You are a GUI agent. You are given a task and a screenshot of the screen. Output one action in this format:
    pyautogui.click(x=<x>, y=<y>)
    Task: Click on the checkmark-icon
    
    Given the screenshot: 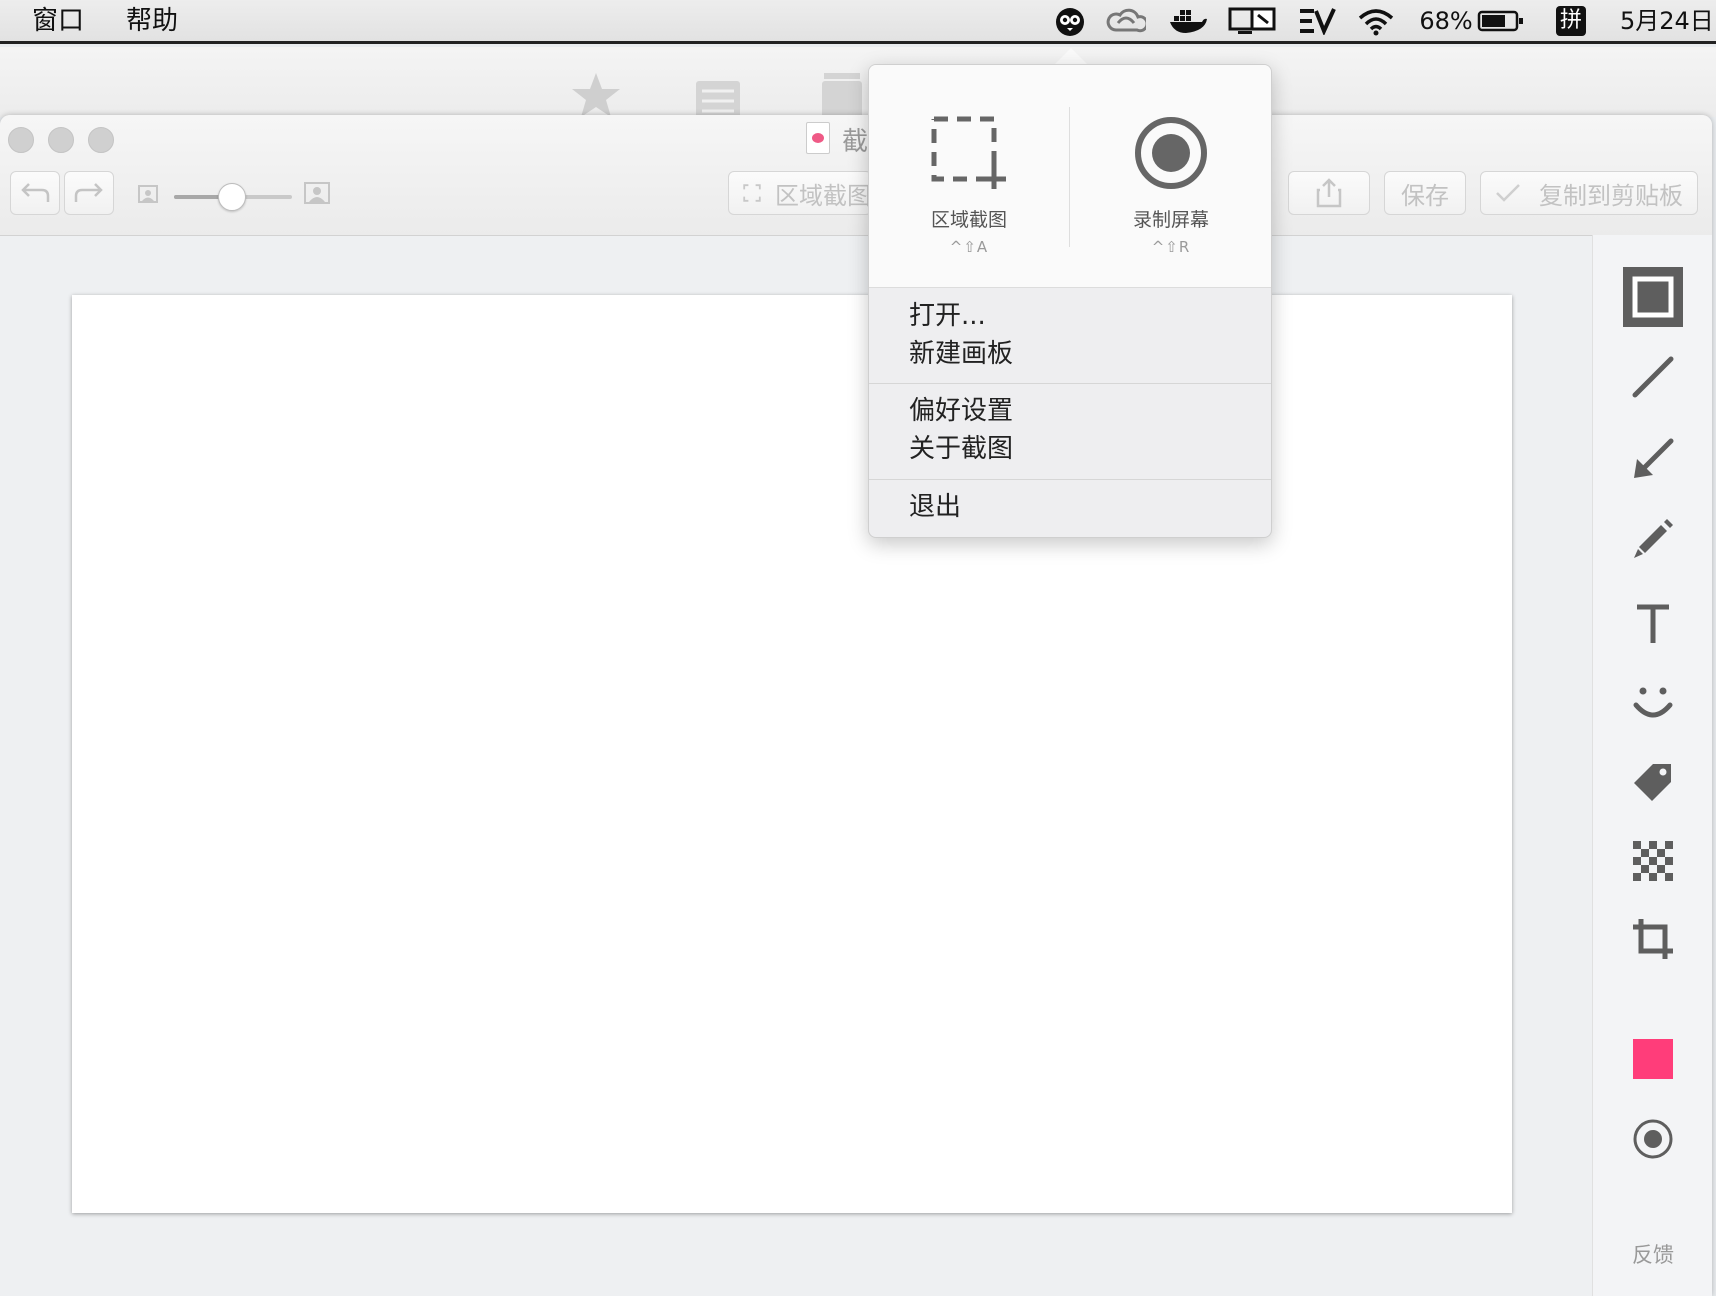 What is the action you would take?
    pyautogui.click(x=1508, y=193)
    